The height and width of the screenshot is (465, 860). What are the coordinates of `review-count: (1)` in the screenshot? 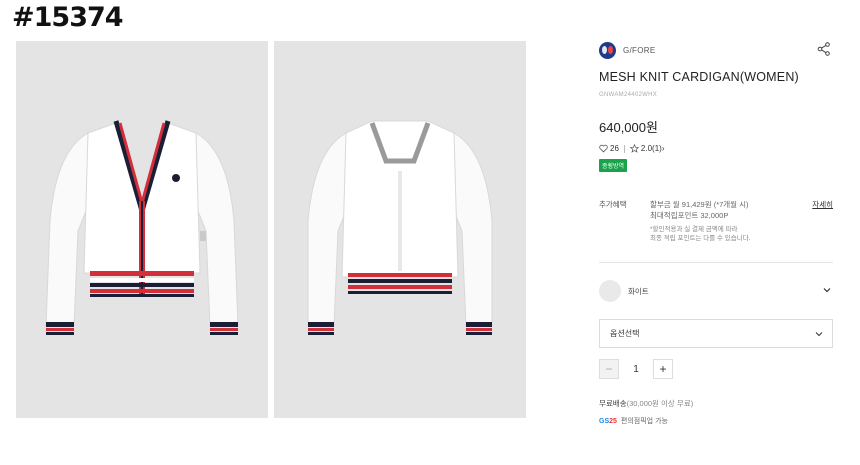 It's located at (657, 148).